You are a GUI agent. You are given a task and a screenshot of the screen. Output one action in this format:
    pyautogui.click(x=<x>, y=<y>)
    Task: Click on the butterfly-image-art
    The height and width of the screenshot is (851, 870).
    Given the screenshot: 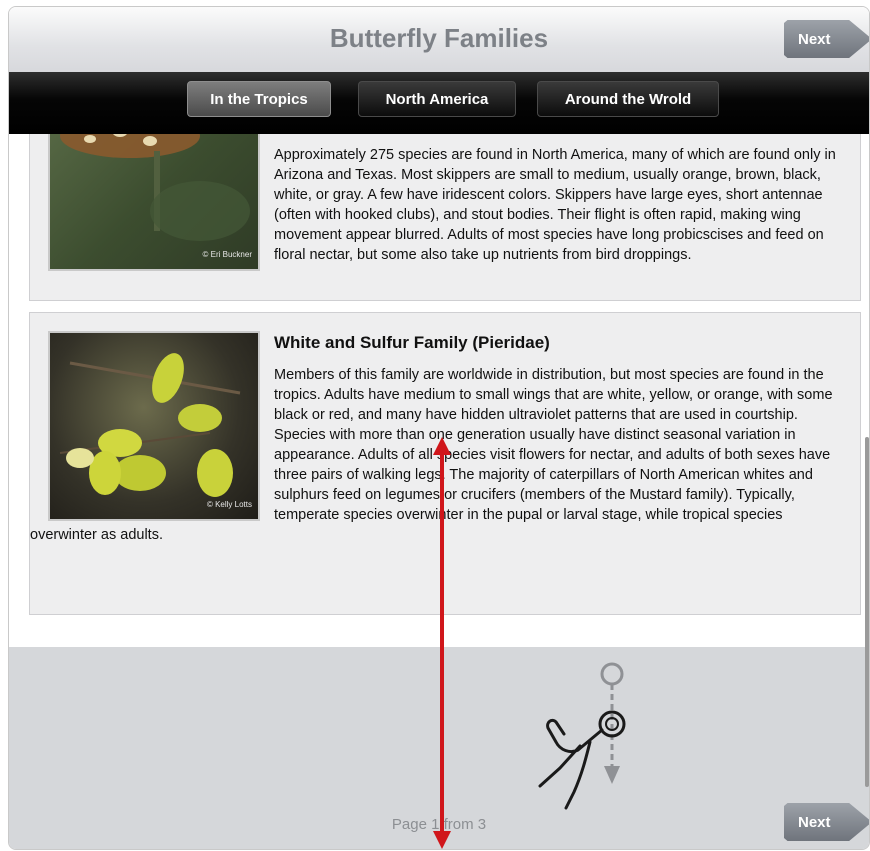 What is the action you would take?
    pyautogui.click(x=150, y=425)
    